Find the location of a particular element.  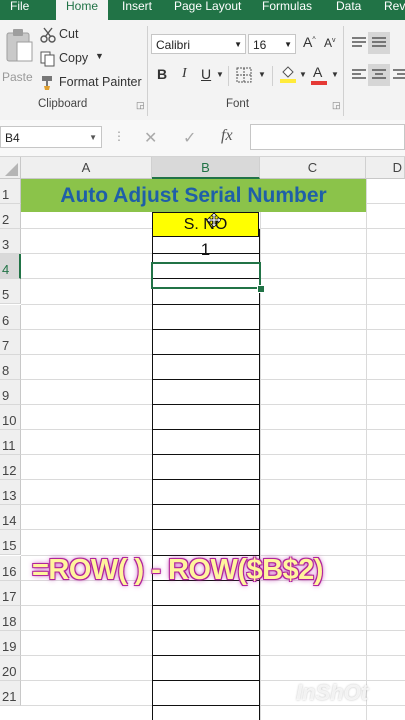

tab-file: File is located at coordinates (19, 10).